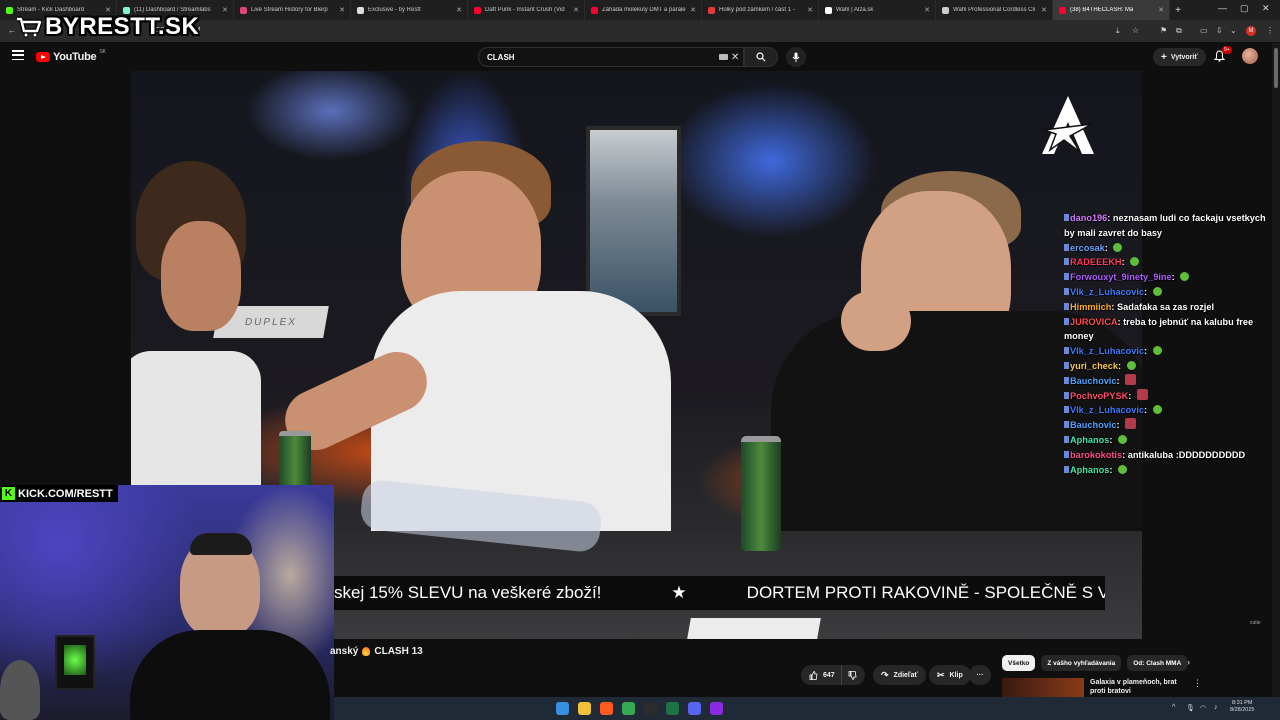 This screenshot has width=1280, height=720. Describe the element at coordinates (1118, 31) in the screenshot. I see `install-icon: ⤓` at that location.